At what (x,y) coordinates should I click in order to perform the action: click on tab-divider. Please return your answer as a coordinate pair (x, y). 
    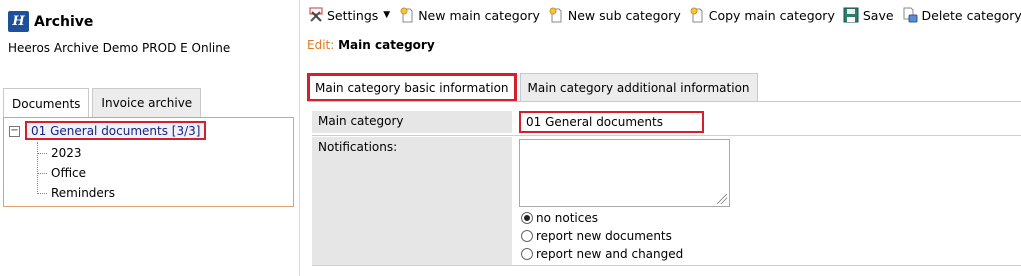
    Looking at the image, I should click on (664, 101).